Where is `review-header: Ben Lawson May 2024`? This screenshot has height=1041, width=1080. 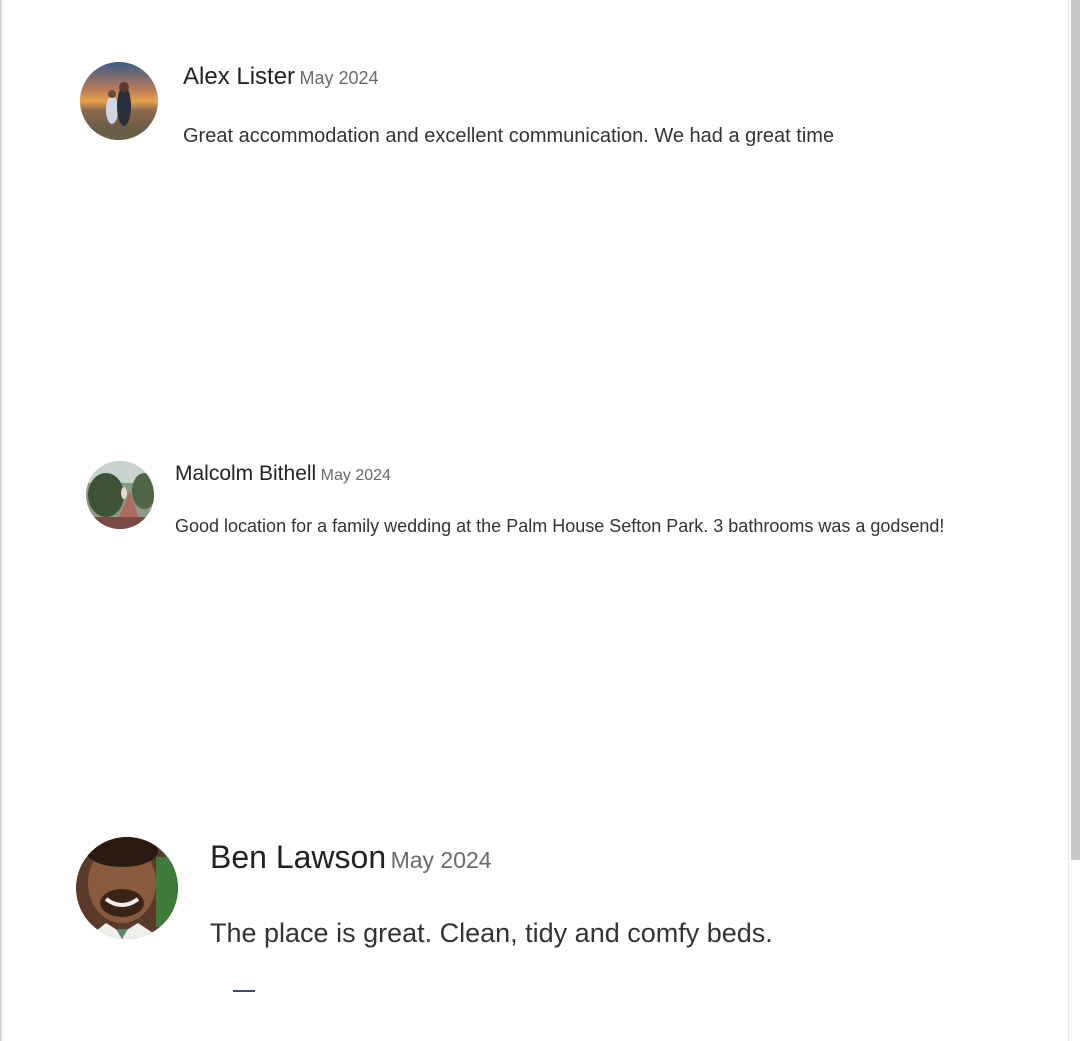
review-header: Ben Lawson May 2024 is located at coordinates (351, 857).